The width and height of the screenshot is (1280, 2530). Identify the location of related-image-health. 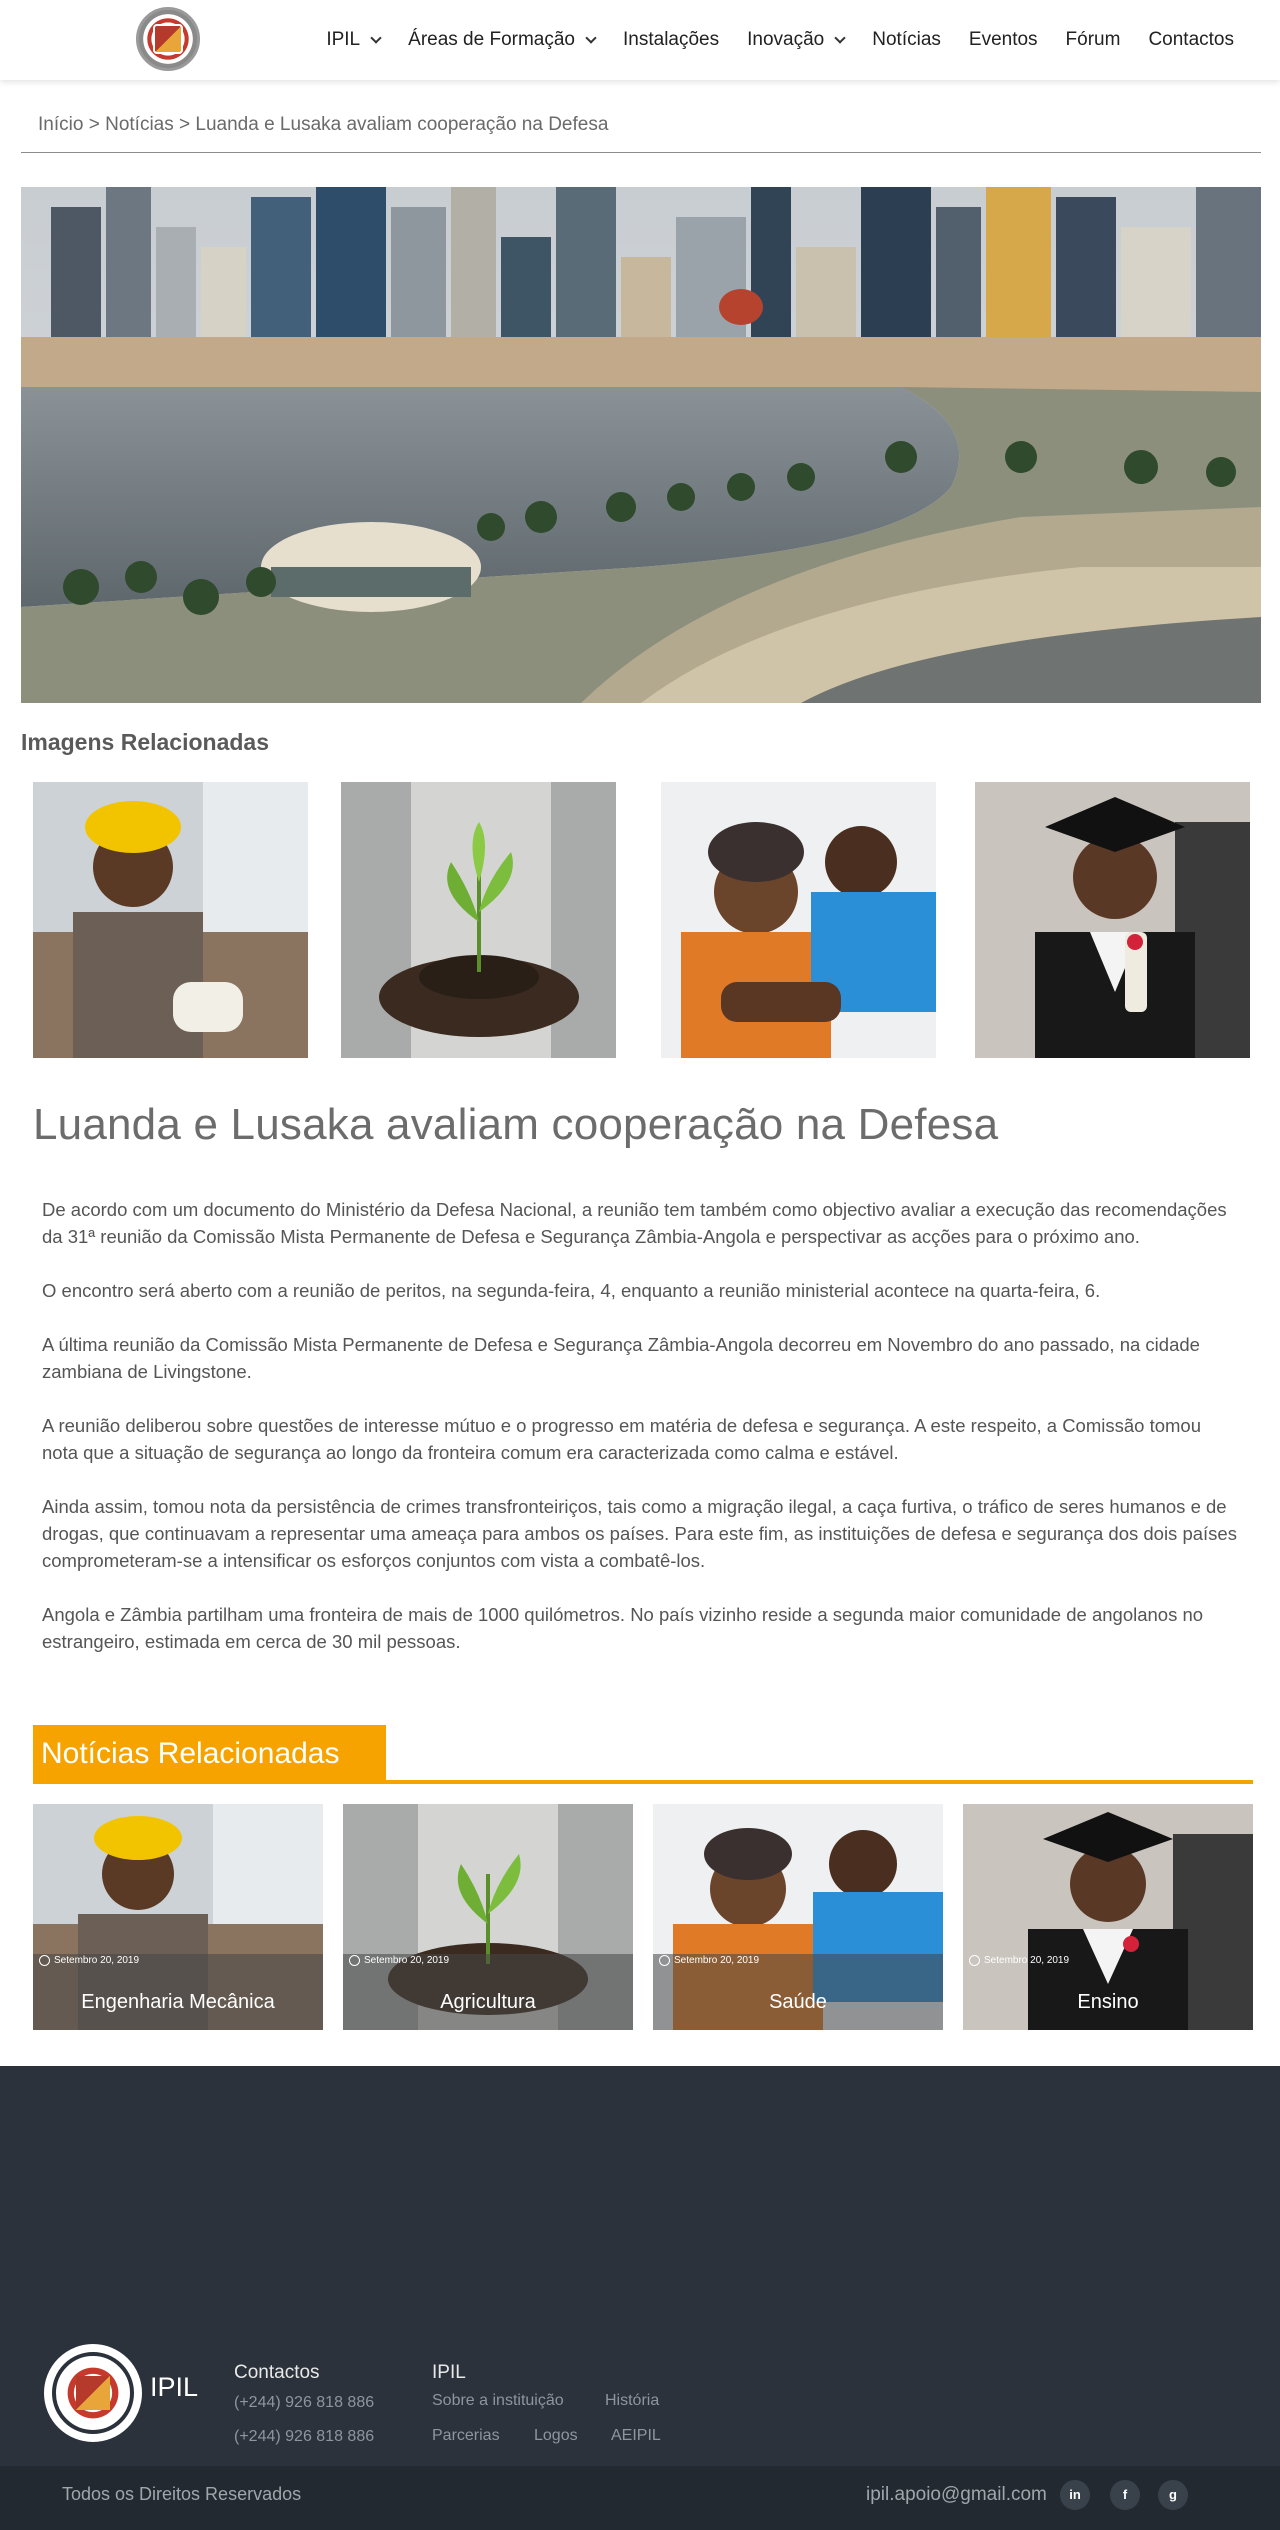
(798, 920).